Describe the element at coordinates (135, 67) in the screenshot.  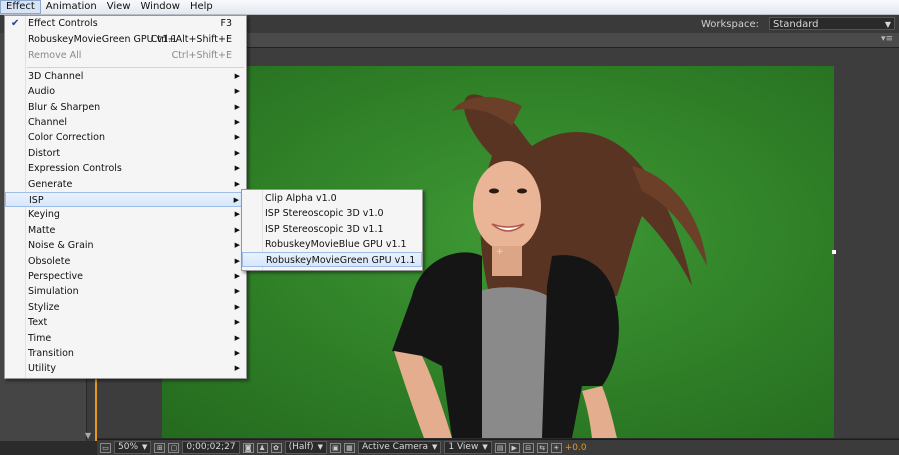
I see `menu-separator` at that location.